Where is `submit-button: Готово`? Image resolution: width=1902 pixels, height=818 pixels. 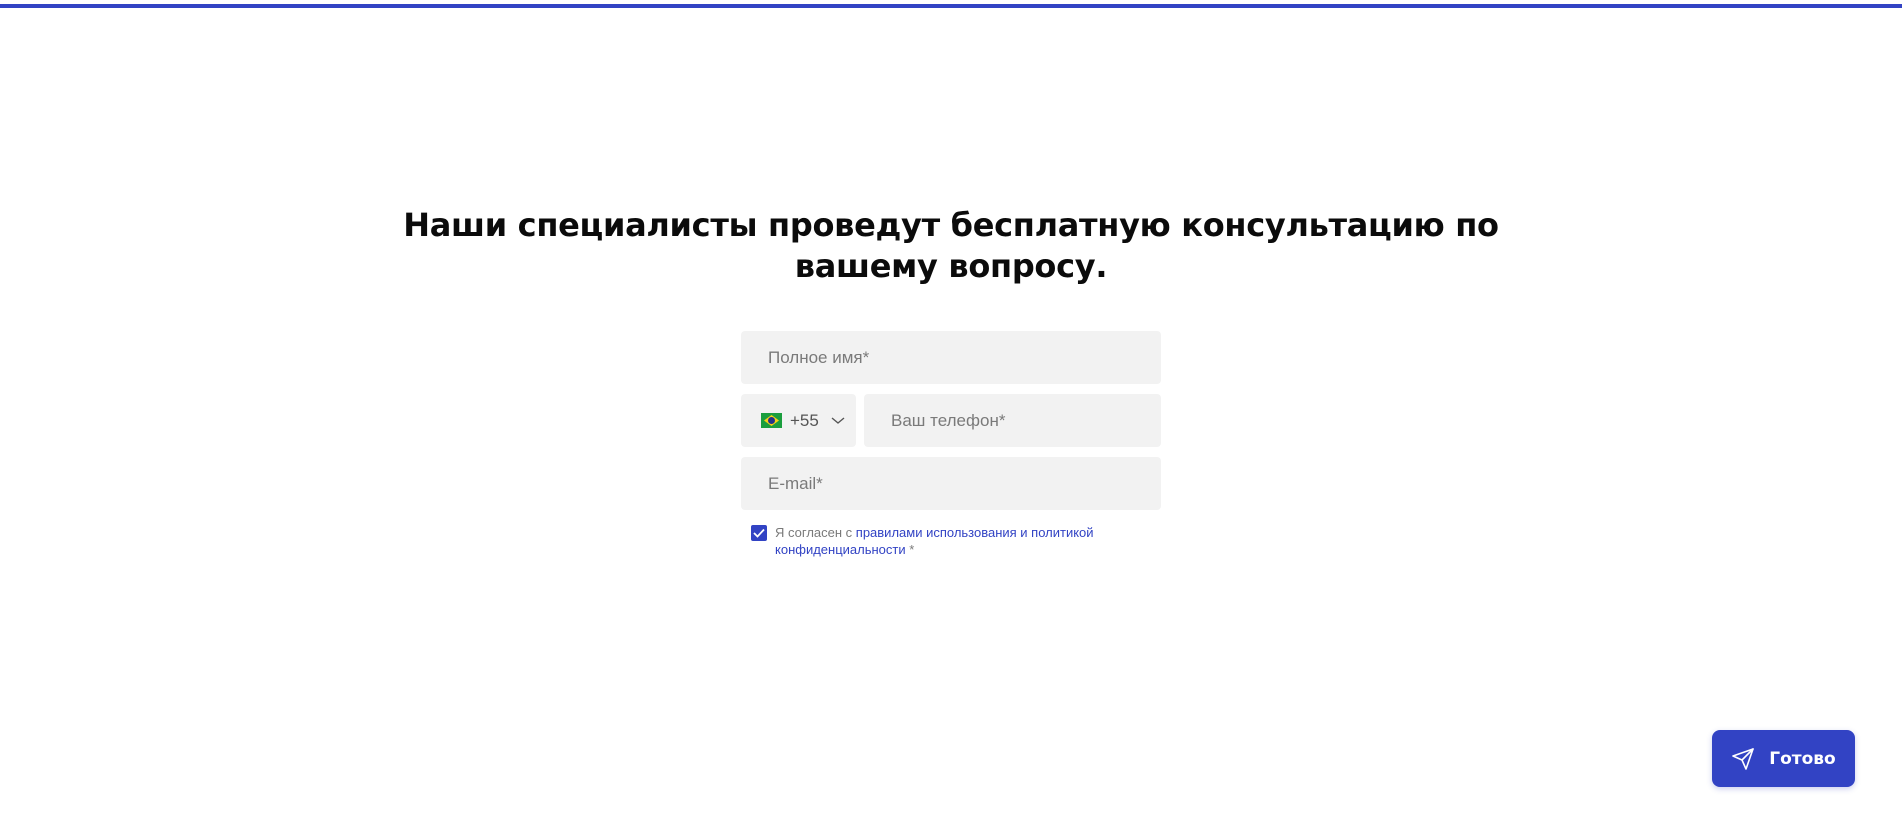
submit-button: Готово is located at coordinates (1783, 758).